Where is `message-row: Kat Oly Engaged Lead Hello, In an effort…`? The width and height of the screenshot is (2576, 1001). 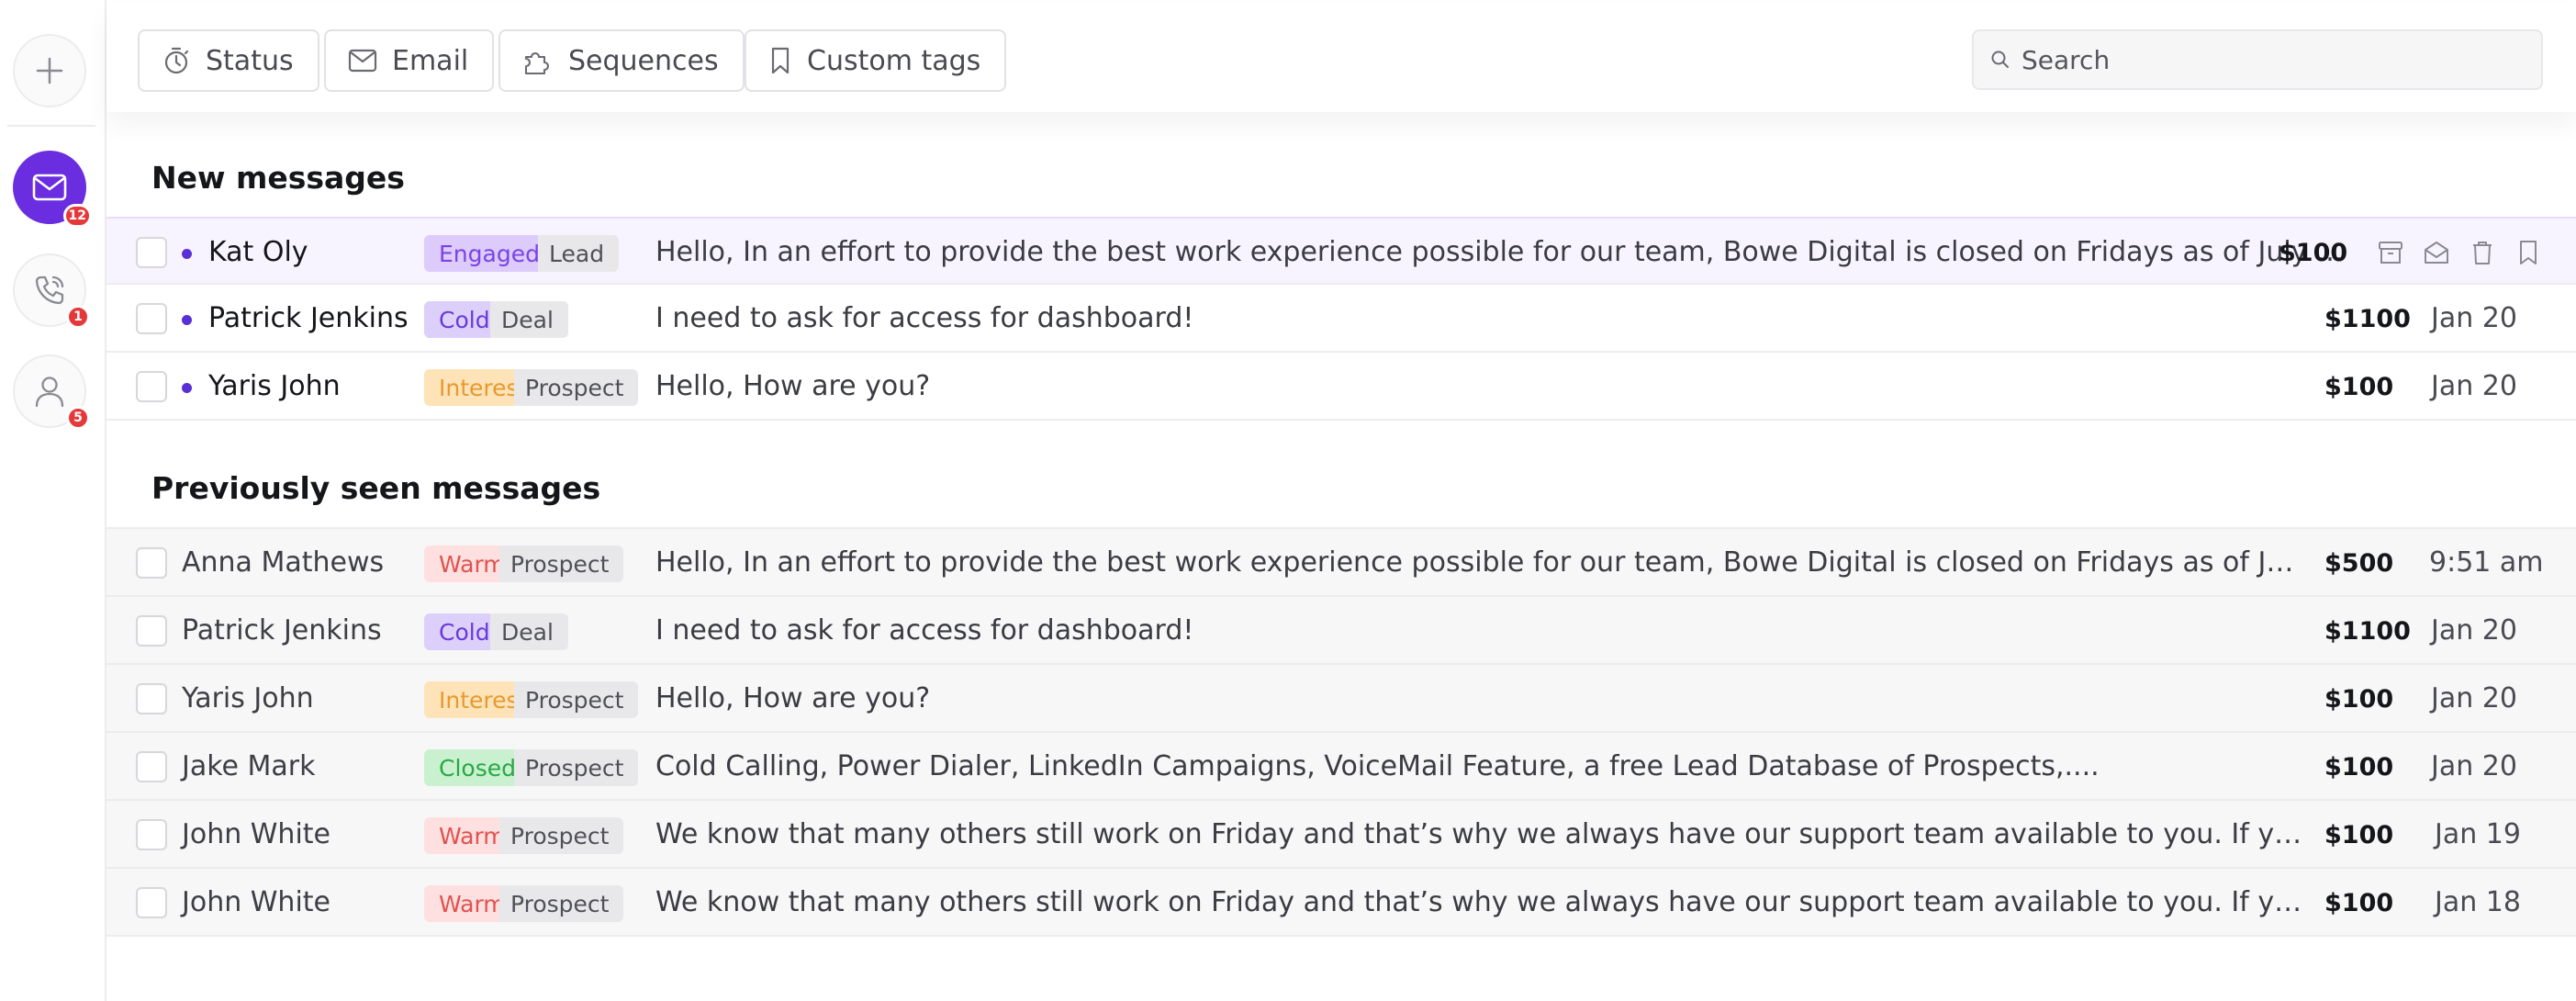
message-row: Kat Oly Engaged Lead Hello, In an effort… is located at coordinates (1341, 251).